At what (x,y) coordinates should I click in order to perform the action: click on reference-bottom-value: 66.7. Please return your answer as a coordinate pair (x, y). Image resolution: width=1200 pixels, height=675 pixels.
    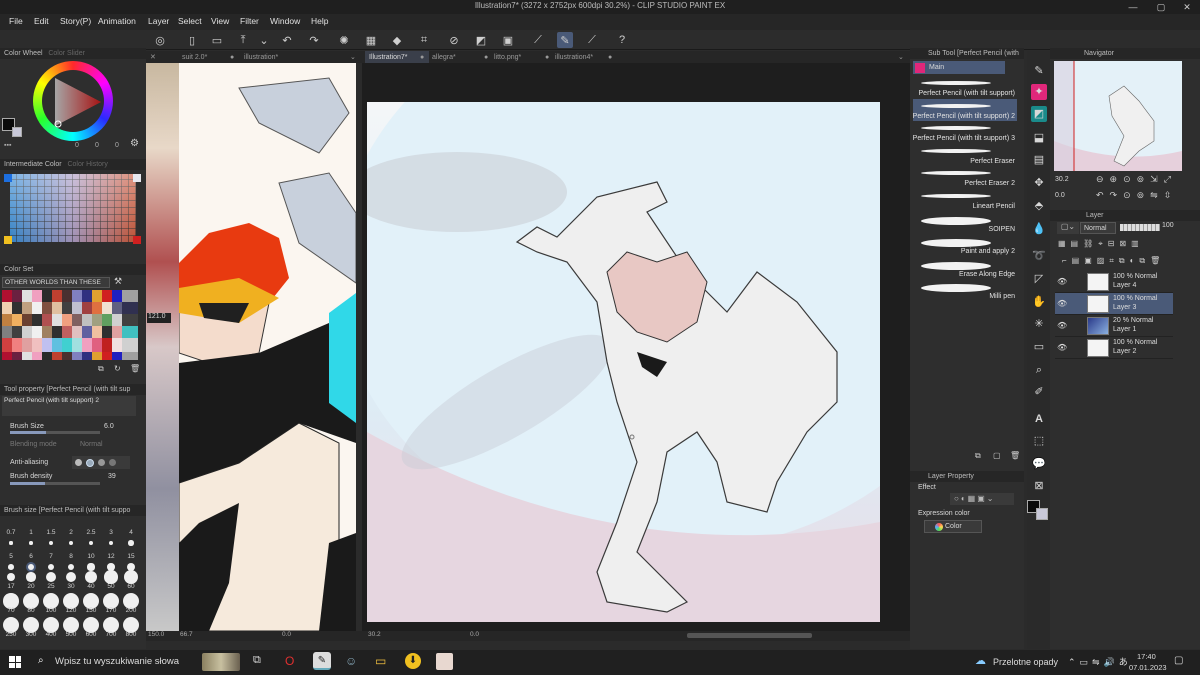
    Looking at the image, I should click on (186, 634).